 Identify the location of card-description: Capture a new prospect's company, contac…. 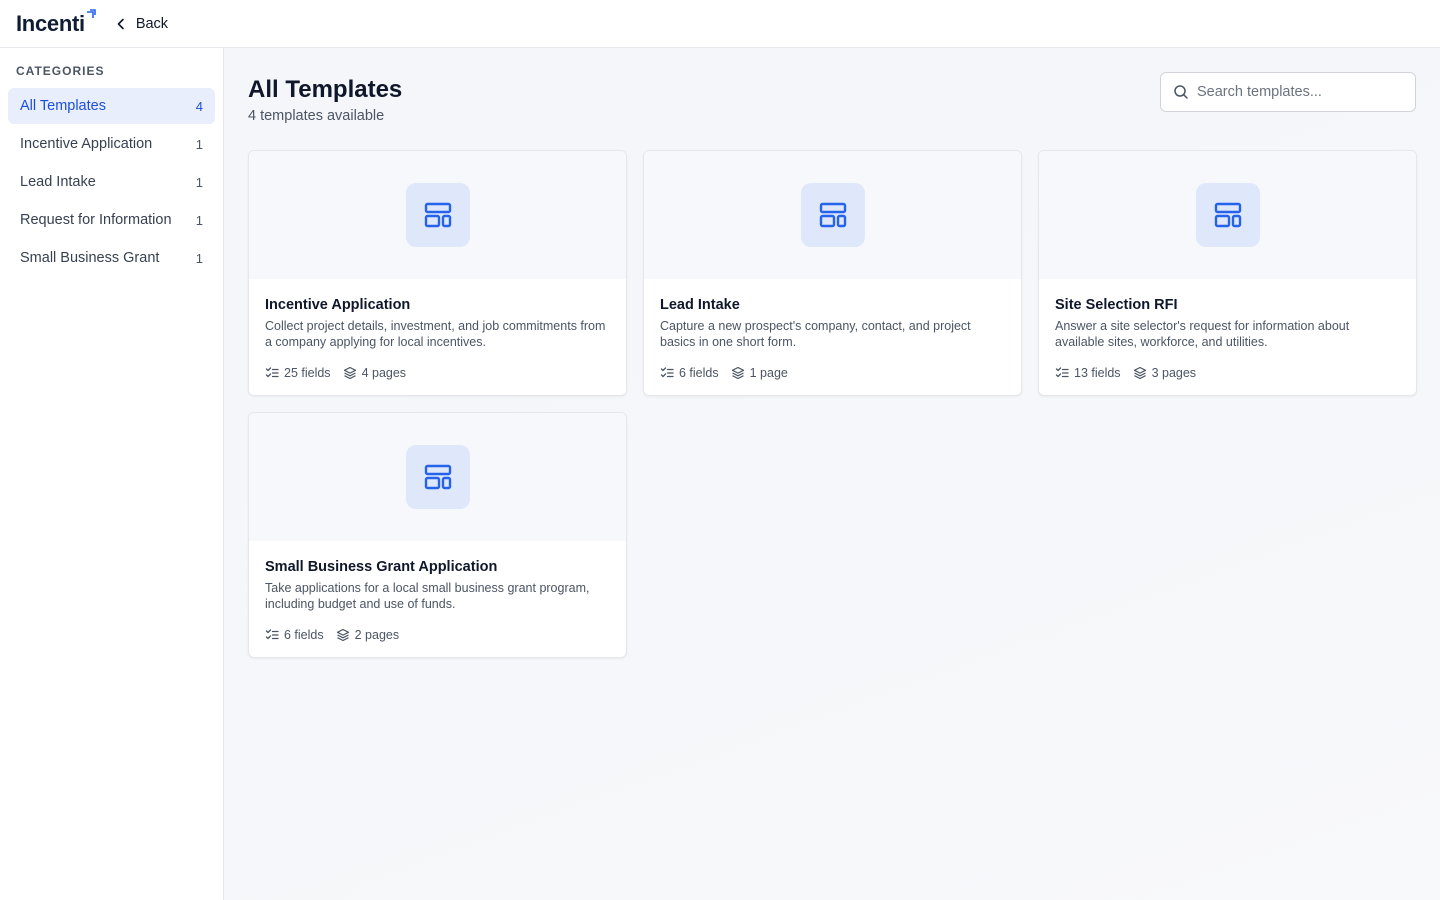
(815, 334).